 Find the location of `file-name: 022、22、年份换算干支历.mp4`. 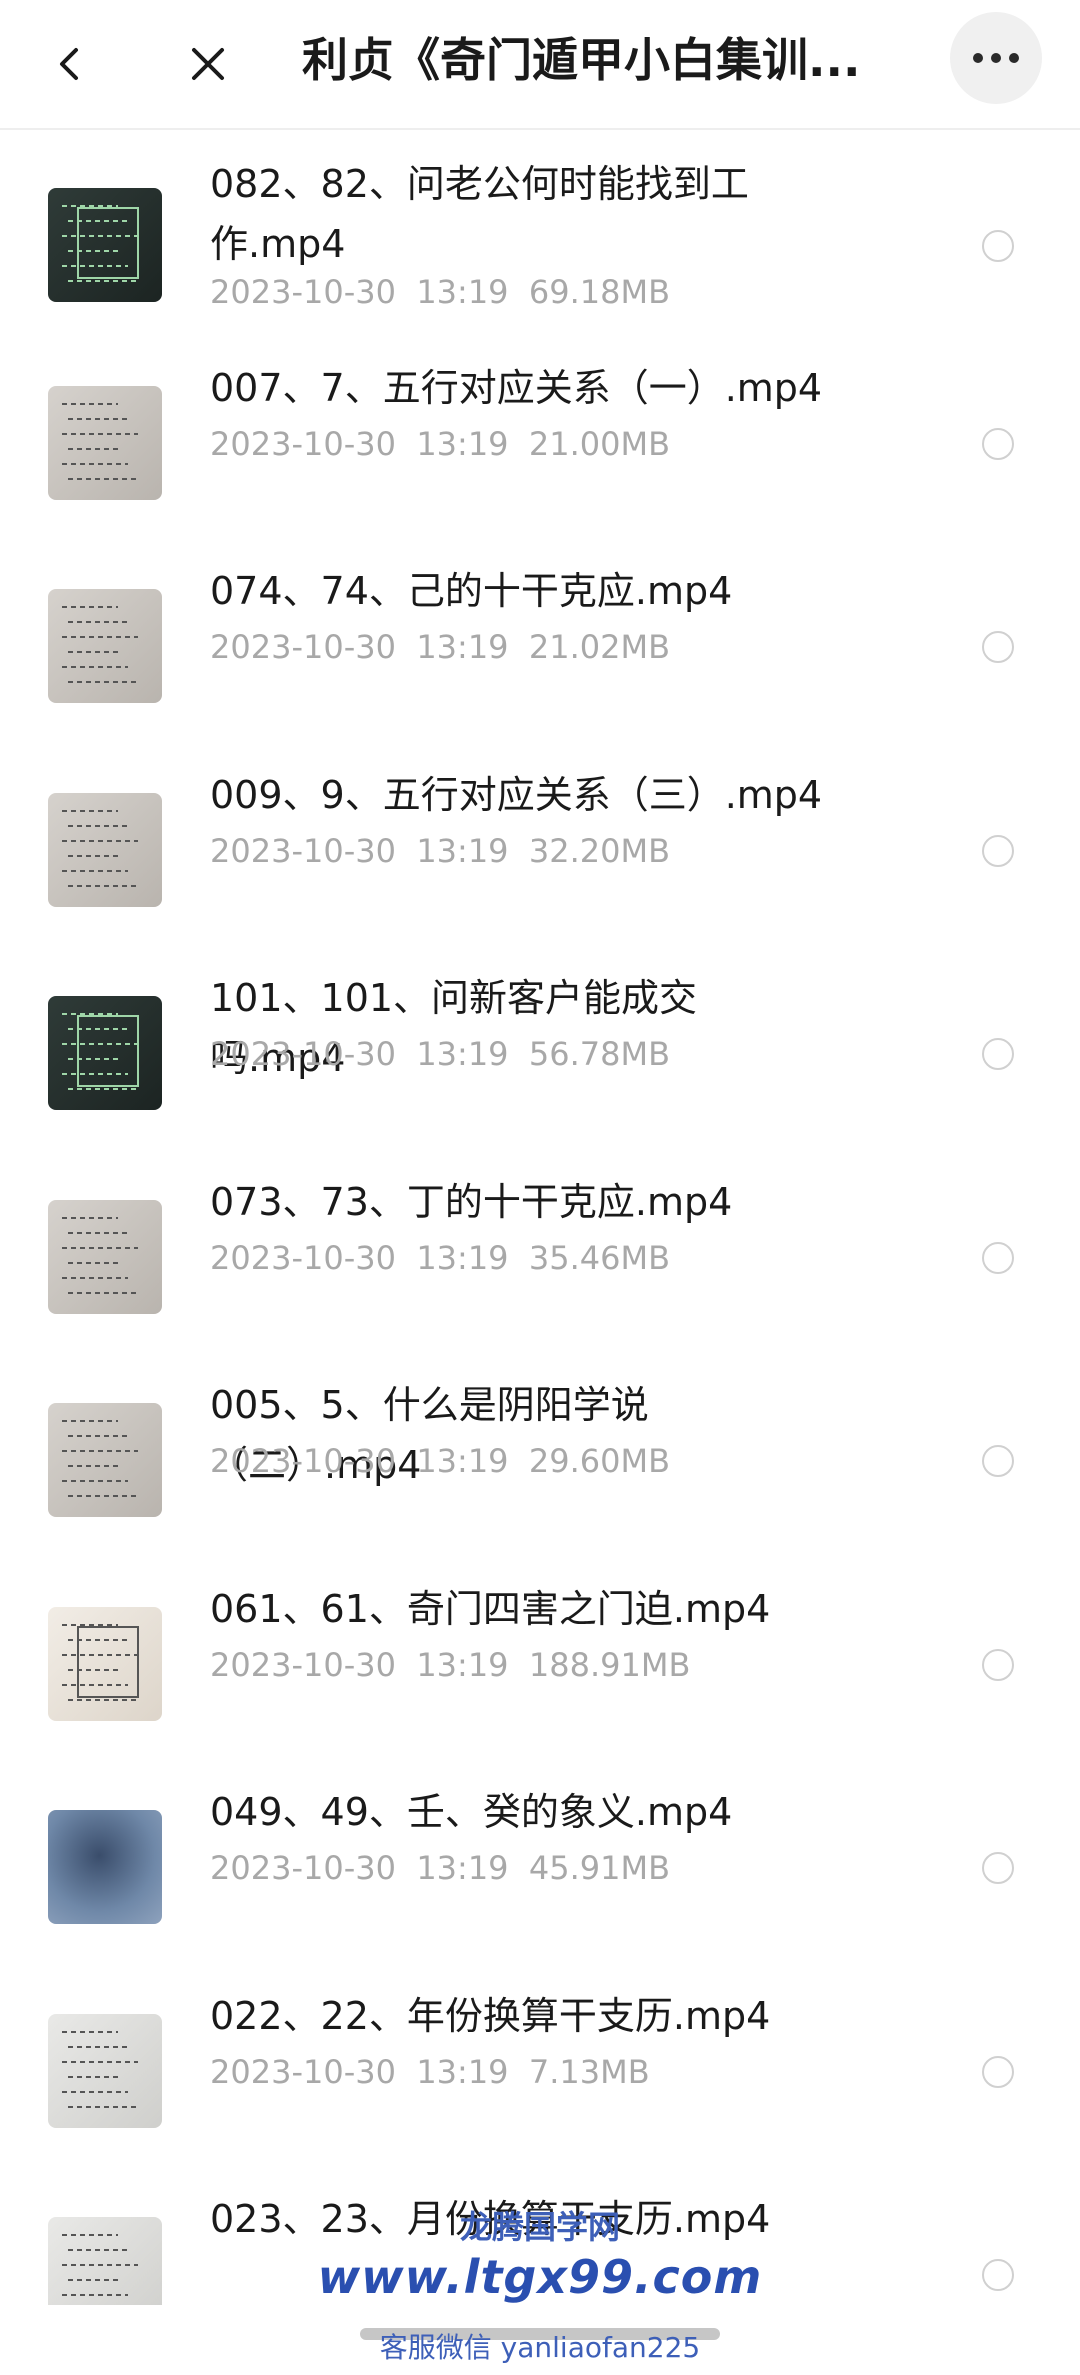

file-name: 022、22、年份换算干支历.mp4 is located at coordinates (490, 2015).